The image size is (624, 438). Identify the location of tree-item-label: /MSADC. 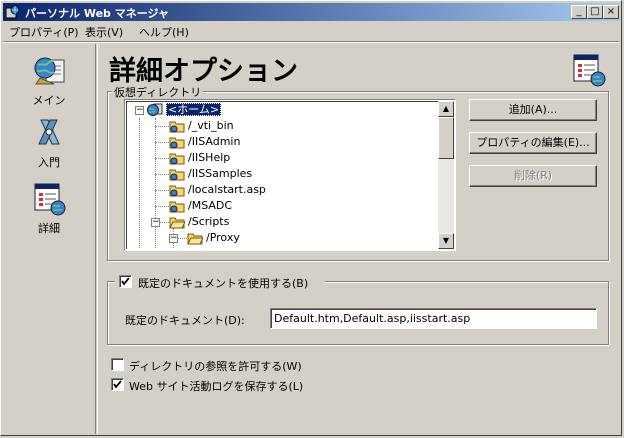
(210, 205).